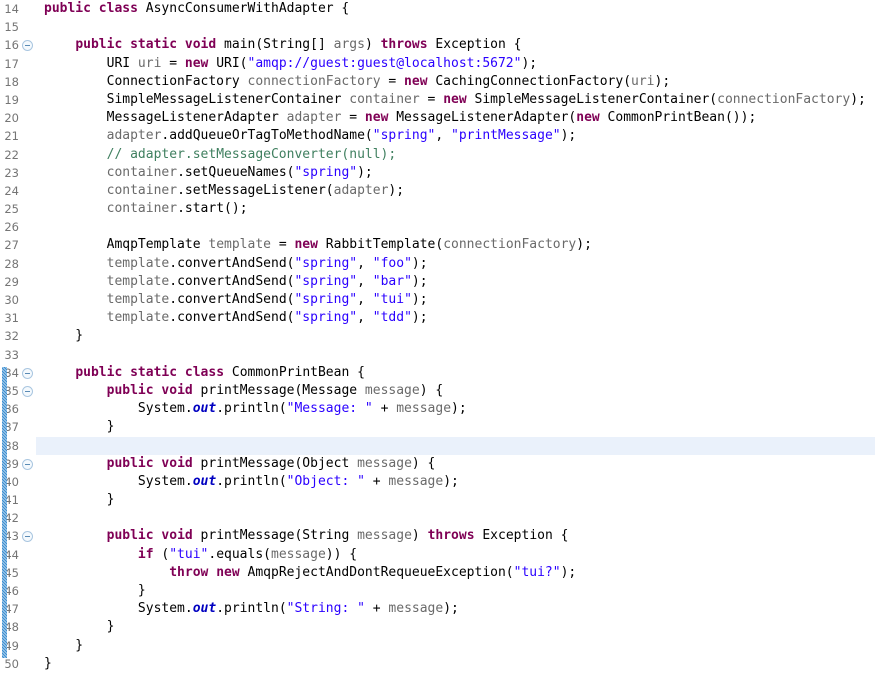 Image resolution: width=875 pixels, height=673 pixels. Describe the element at coordinates (275, 45) in the screenshot. I see `code-token-pln: main(String[]` at that location.